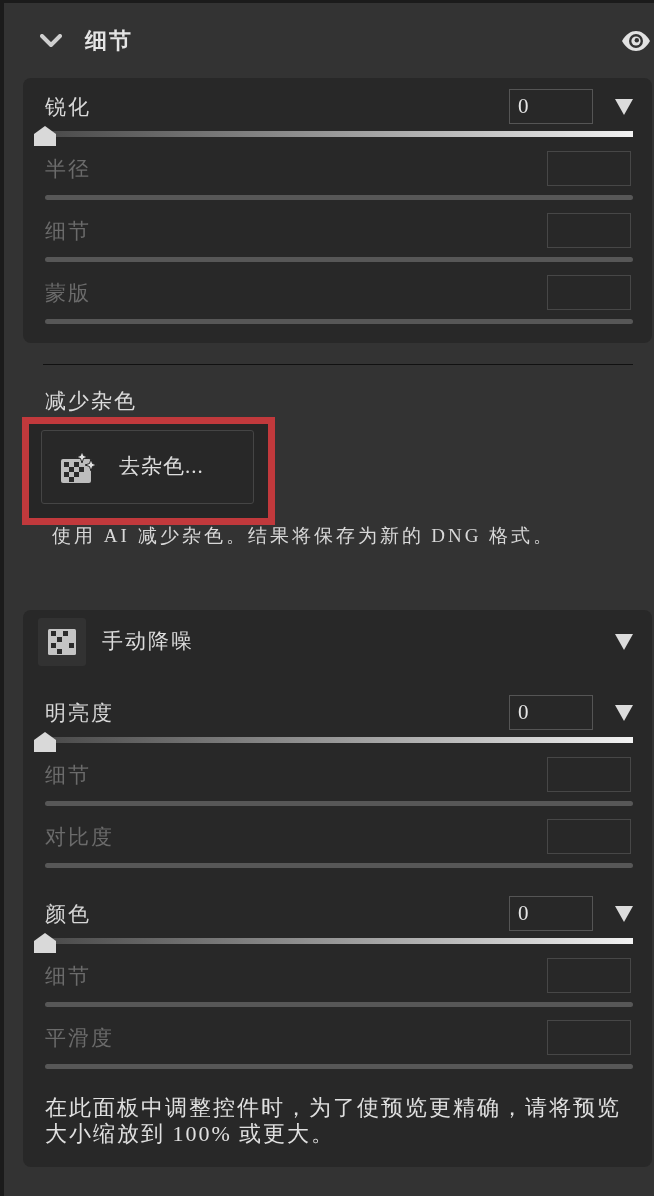  Describe the element at coordinates (636, 40) in the screenshot. I see `eye-icon` at that location.